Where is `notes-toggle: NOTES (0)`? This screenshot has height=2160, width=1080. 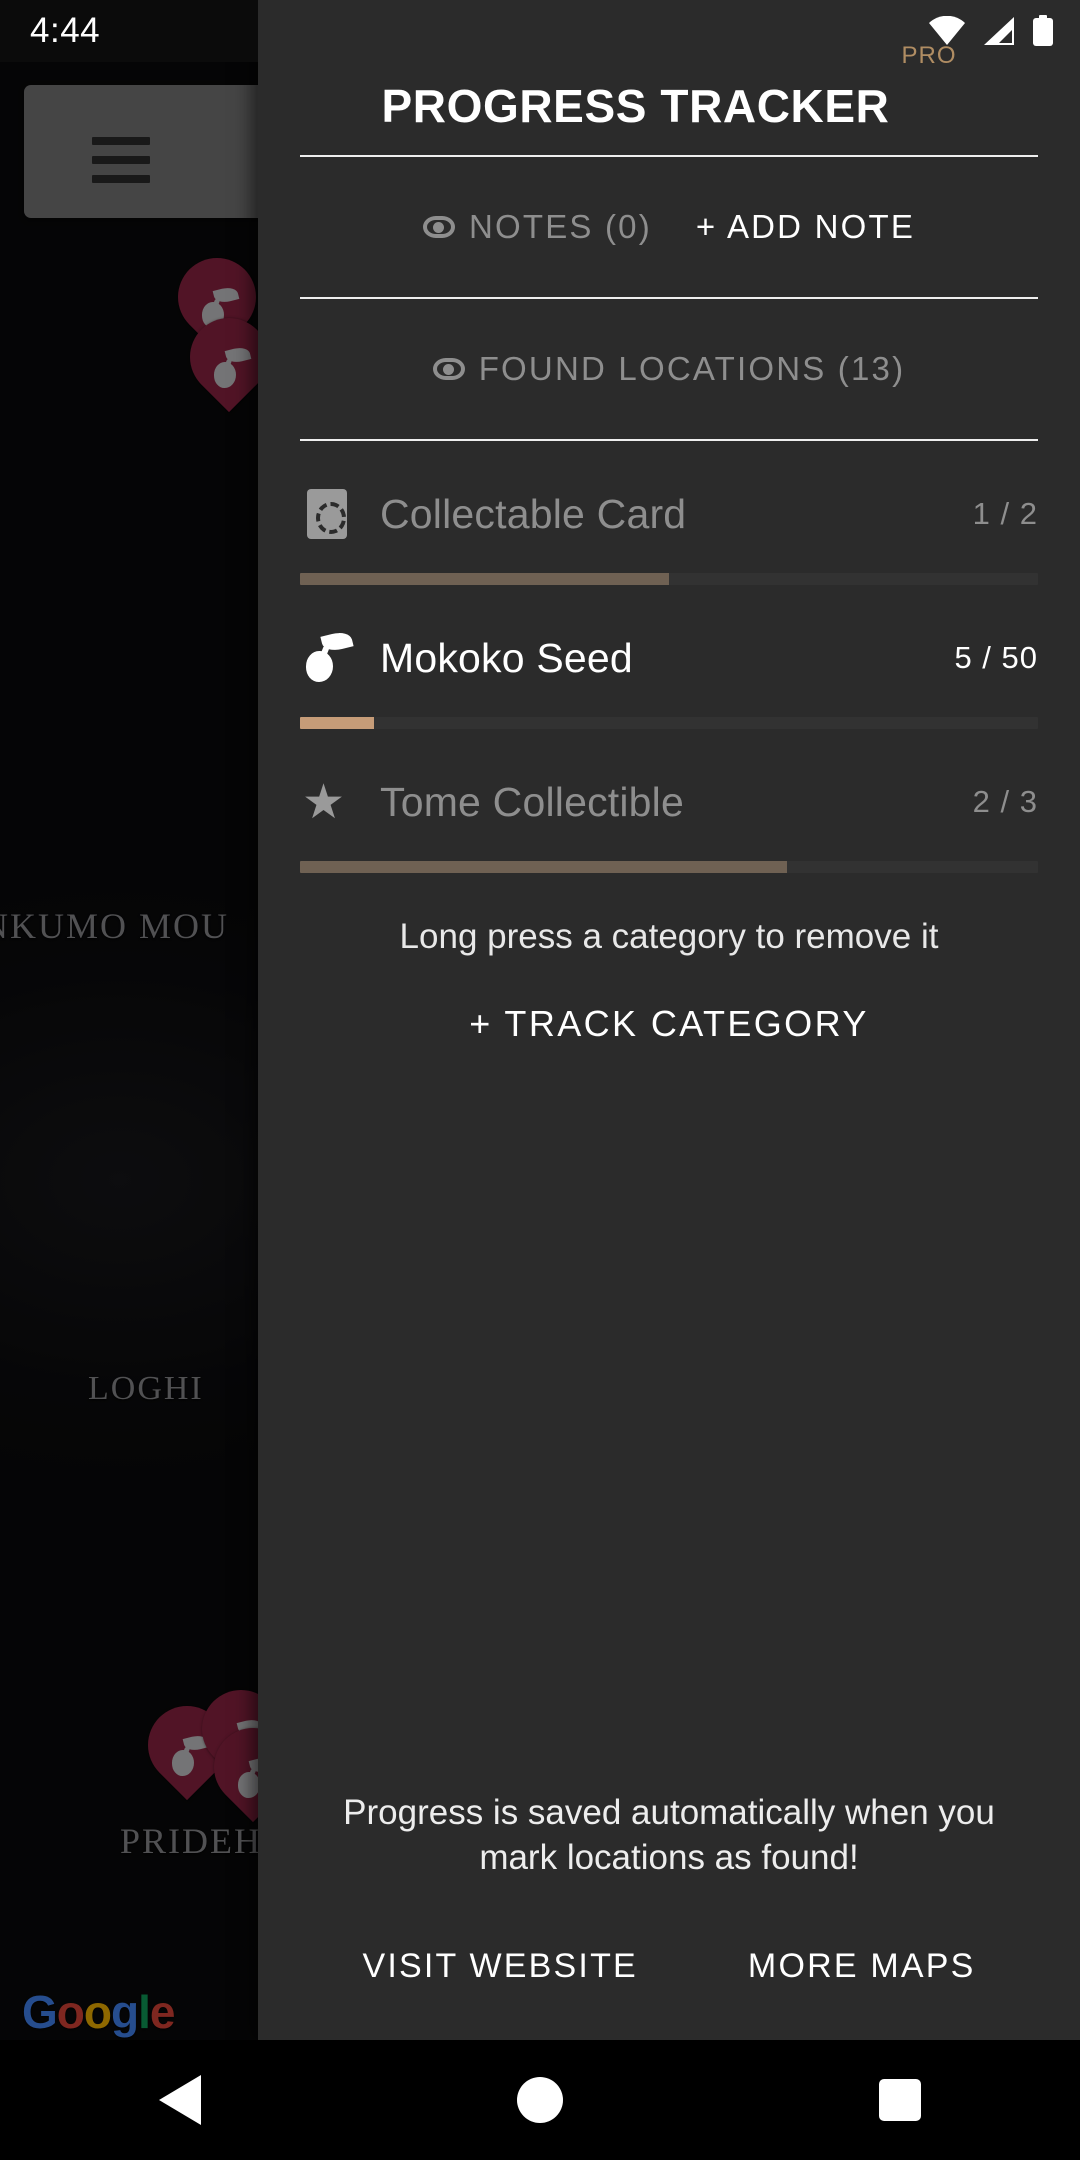 notes-toggle: NOTES (0) is located at coordinates (537, 227).